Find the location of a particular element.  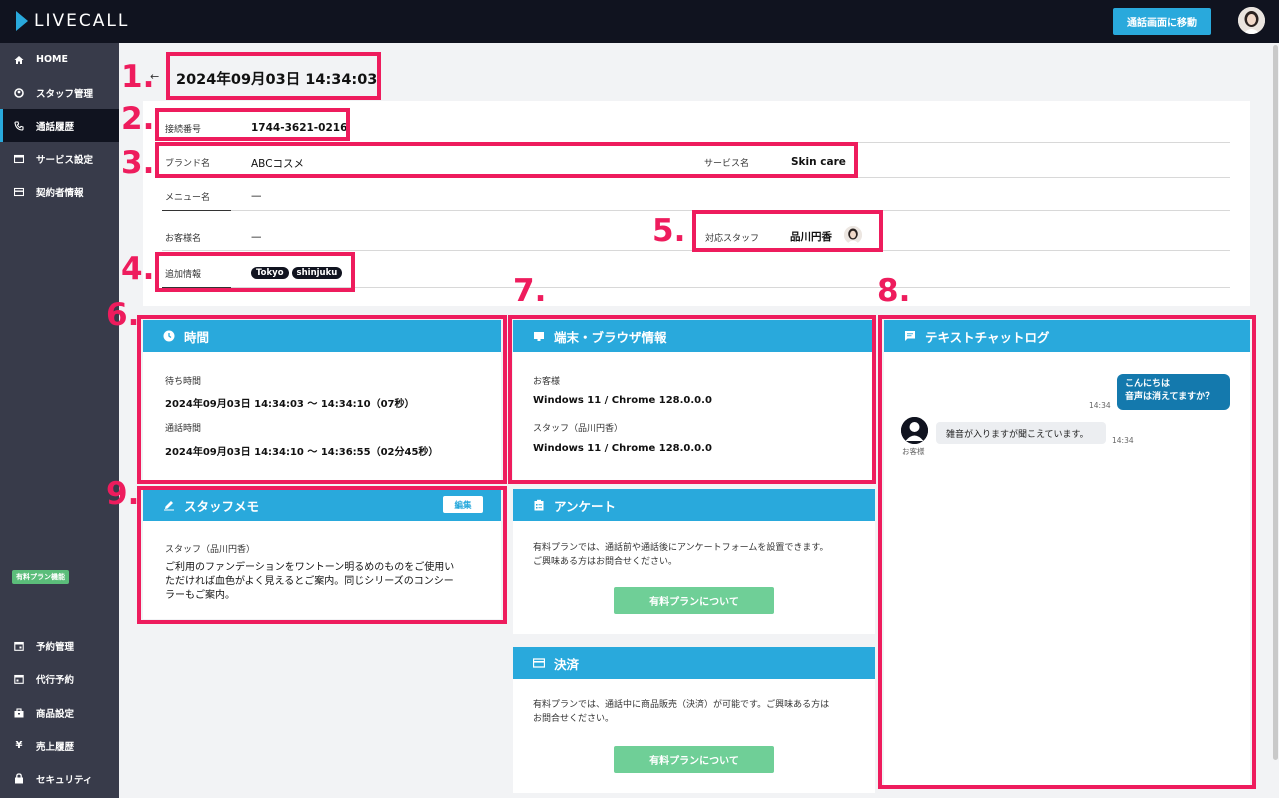

logo-mark-icon is located at coordinates (22, 21).